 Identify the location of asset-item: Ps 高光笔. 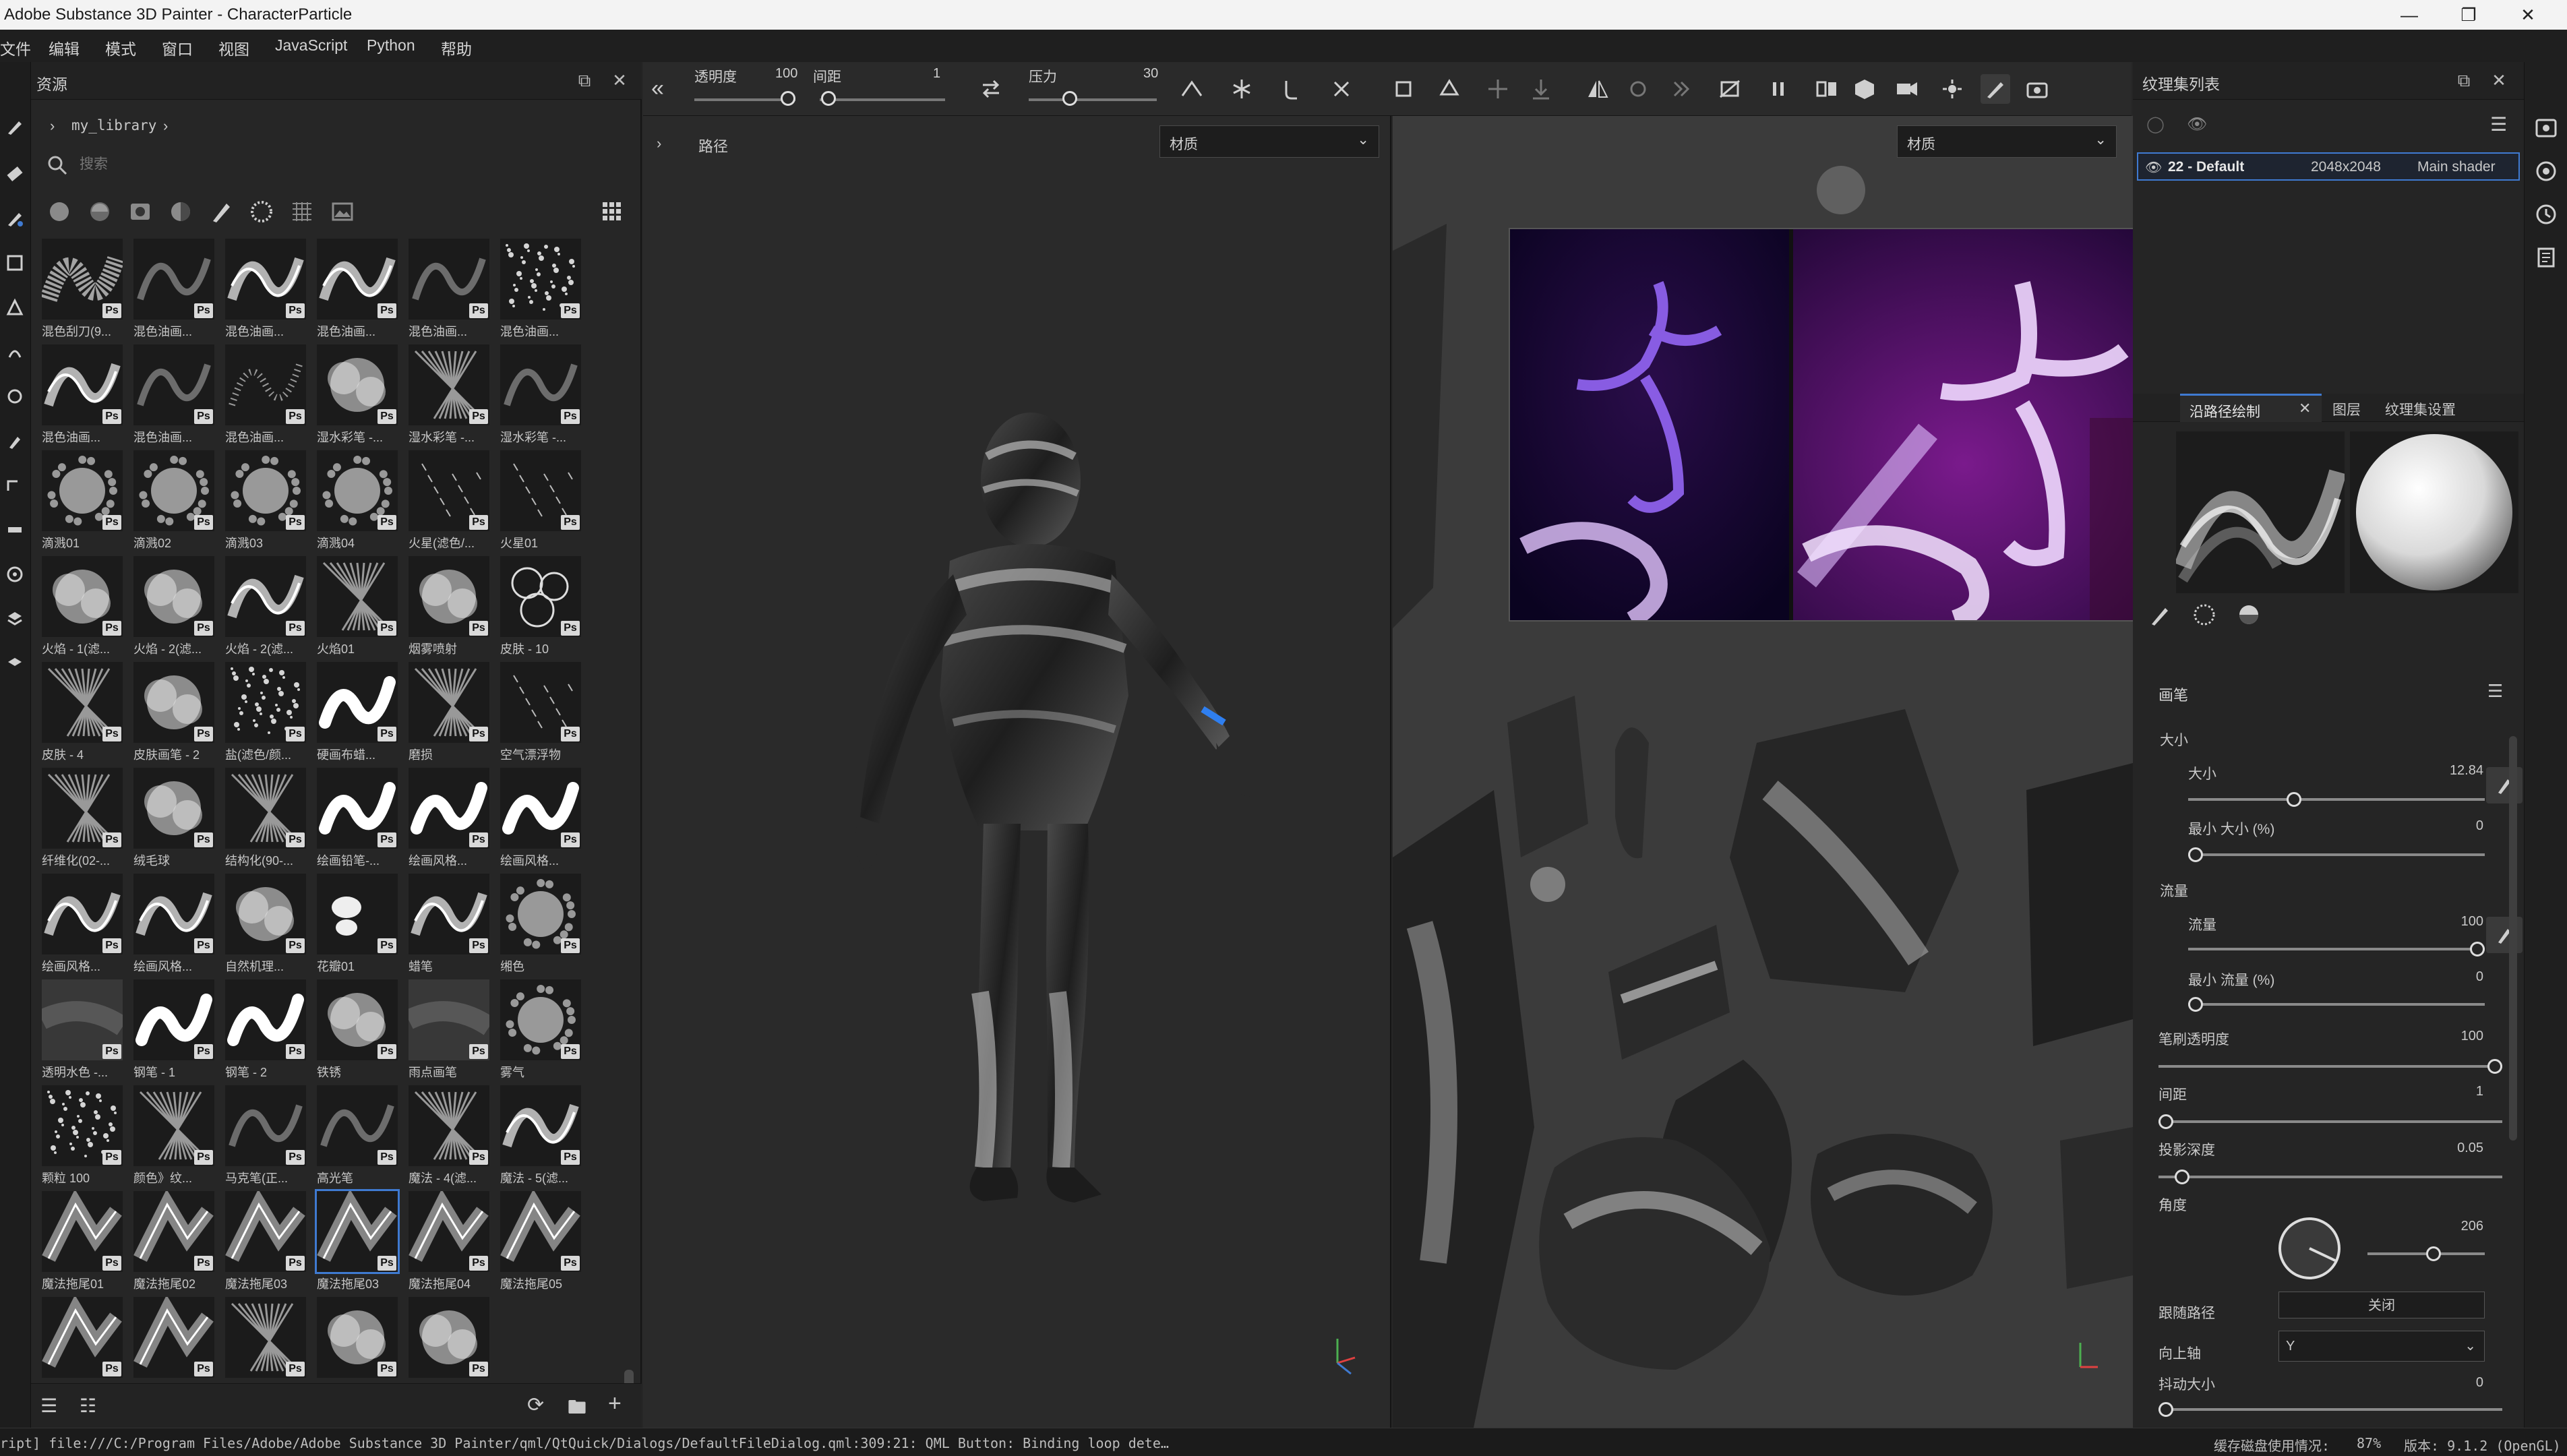
(356, 1137).